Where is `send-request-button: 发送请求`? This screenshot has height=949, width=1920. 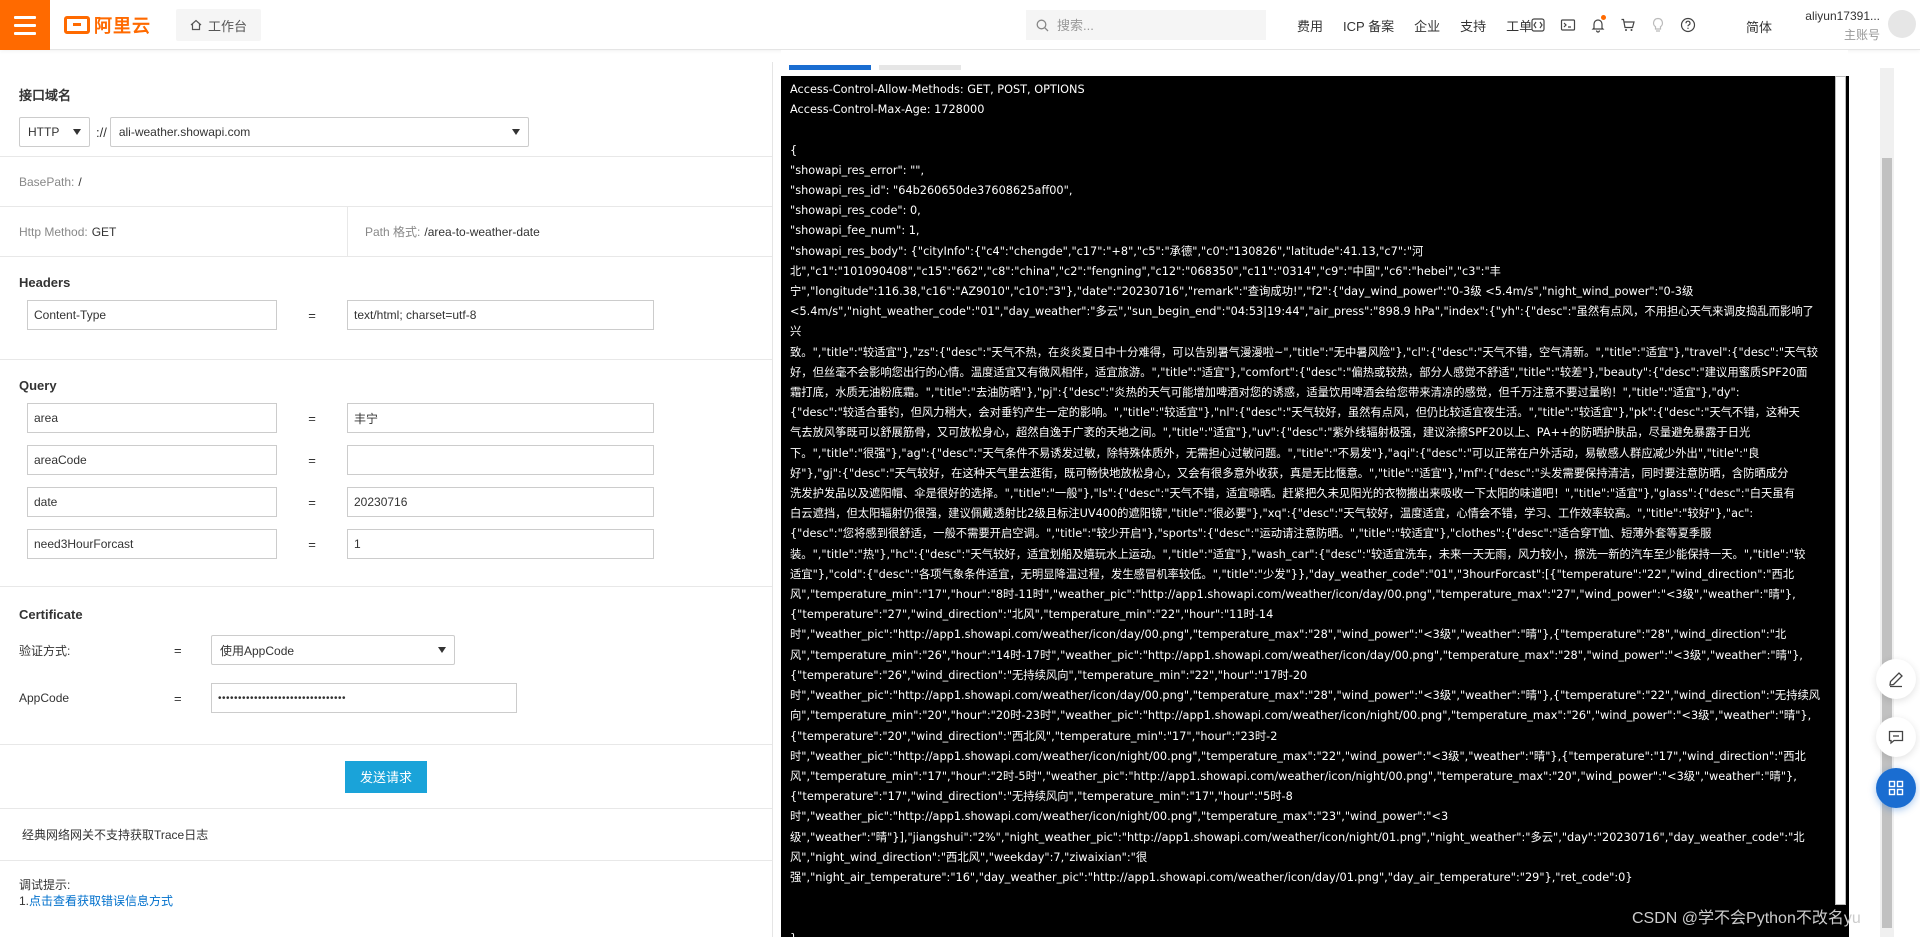 send-request-button: 发送请求 is located at coordinates (386, 776).